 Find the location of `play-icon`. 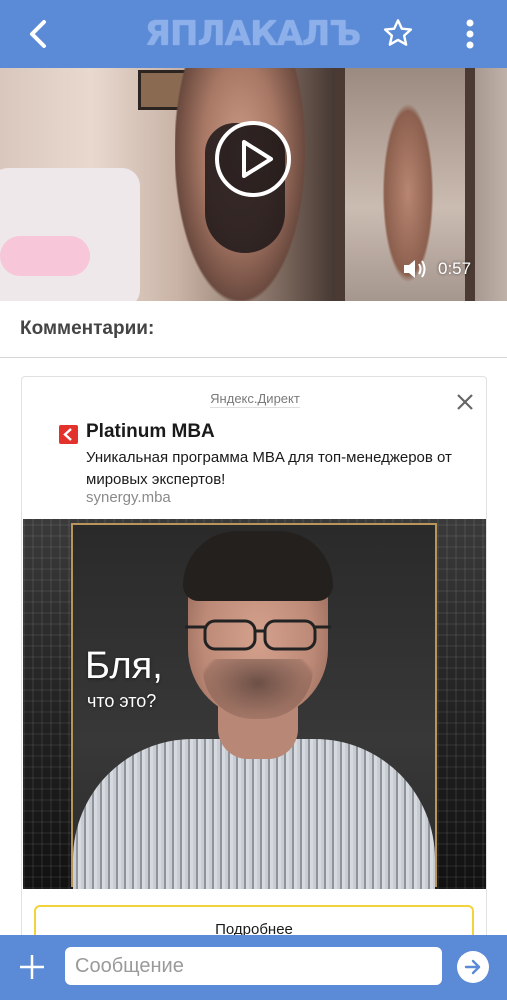

play-icon is located at coordinates (253, 159).